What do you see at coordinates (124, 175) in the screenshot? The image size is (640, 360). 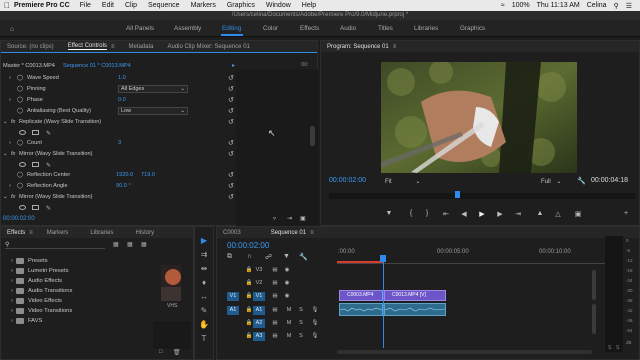 I see `reflection-center-x: 1920.0` at bounding box center [124, 175].